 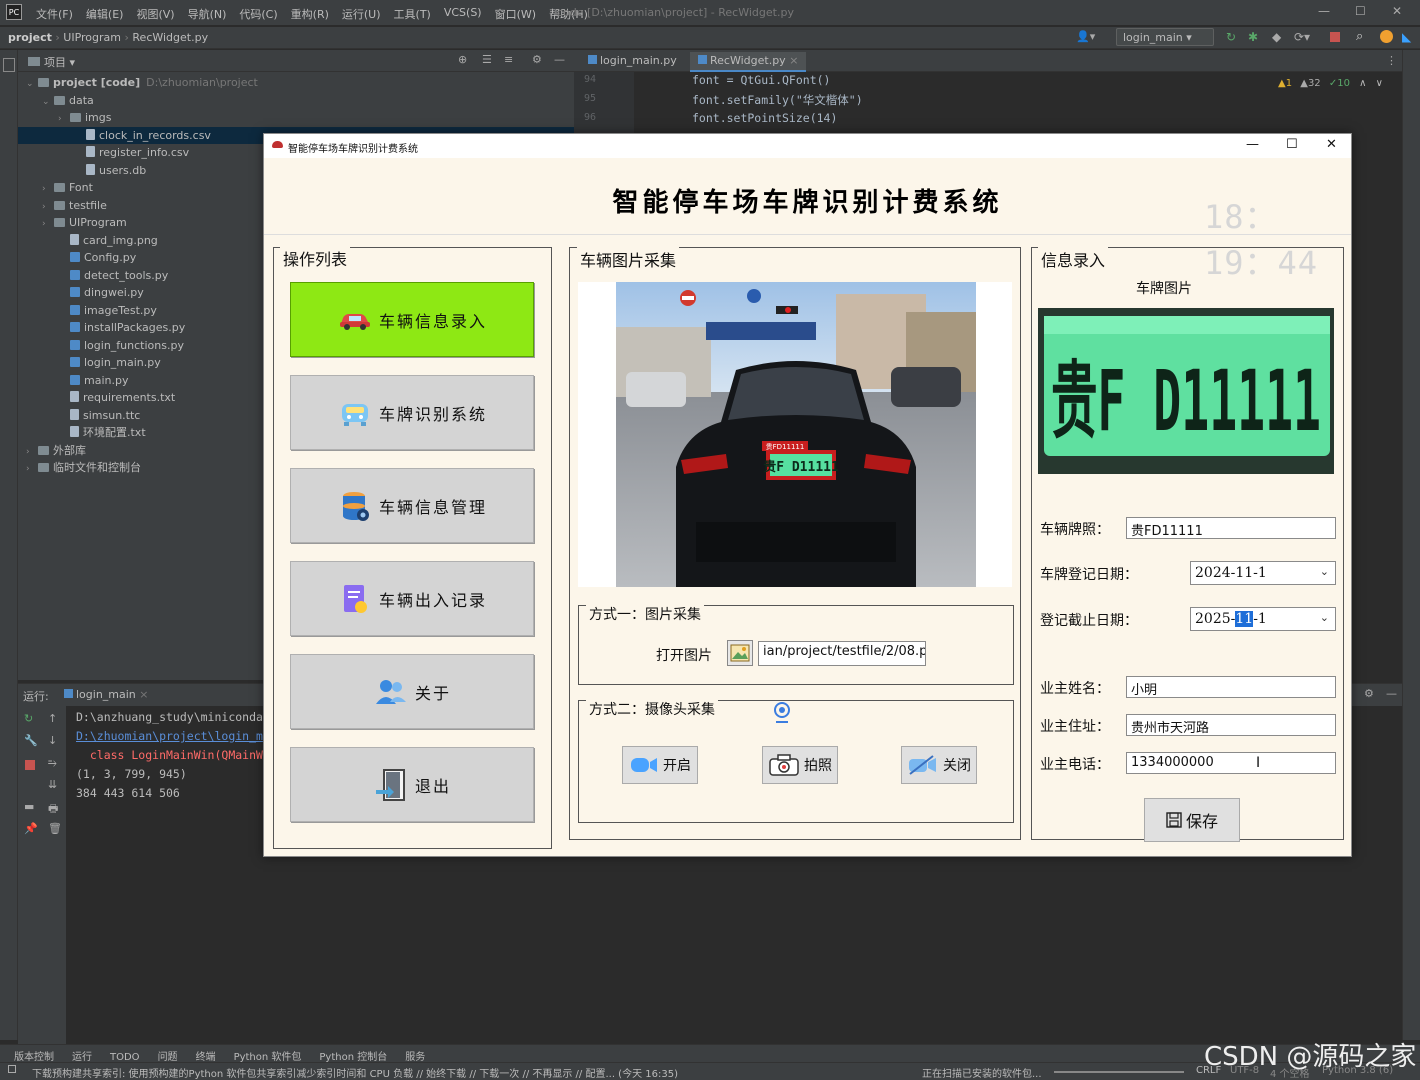 What do you see at coordinates (55, 62) in the screenshot?
I see `project-panel-title: 项目` at bounding box center [55, 62].